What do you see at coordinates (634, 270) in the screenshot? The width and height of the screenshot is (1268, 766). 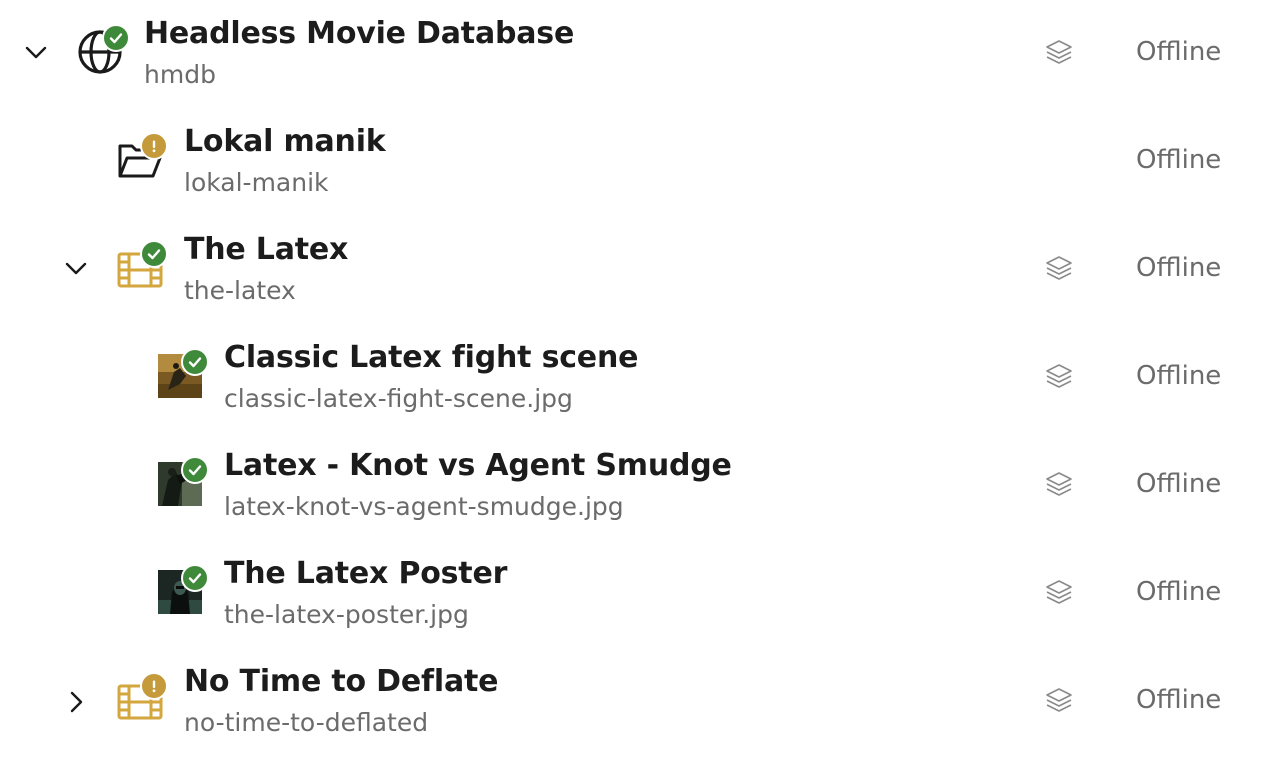 I see `tree-row-the-latex: The Latex the-latex Offline` at bounding box center [634, 270].